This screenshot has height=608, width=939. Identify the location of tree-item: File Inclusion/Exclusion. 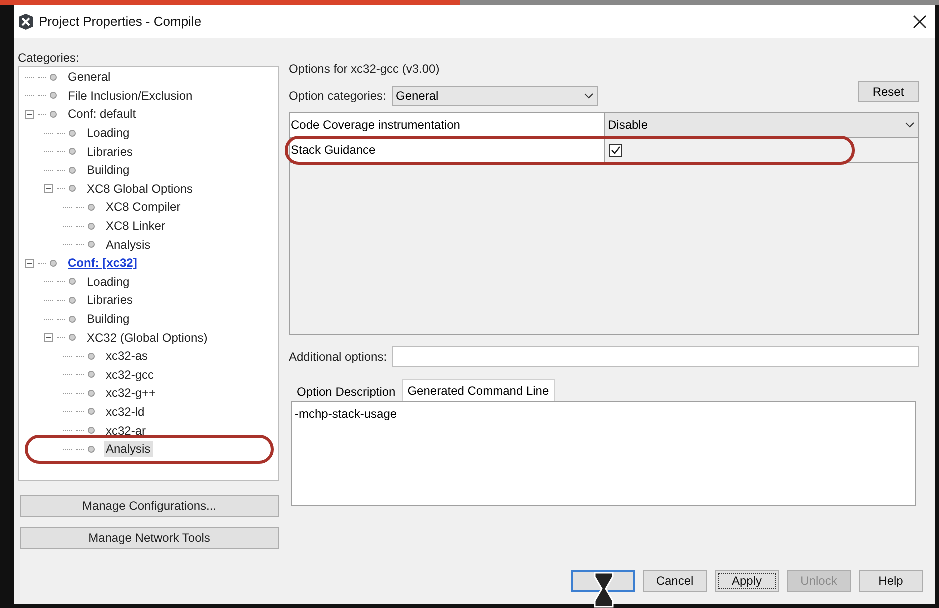
(130, 96).